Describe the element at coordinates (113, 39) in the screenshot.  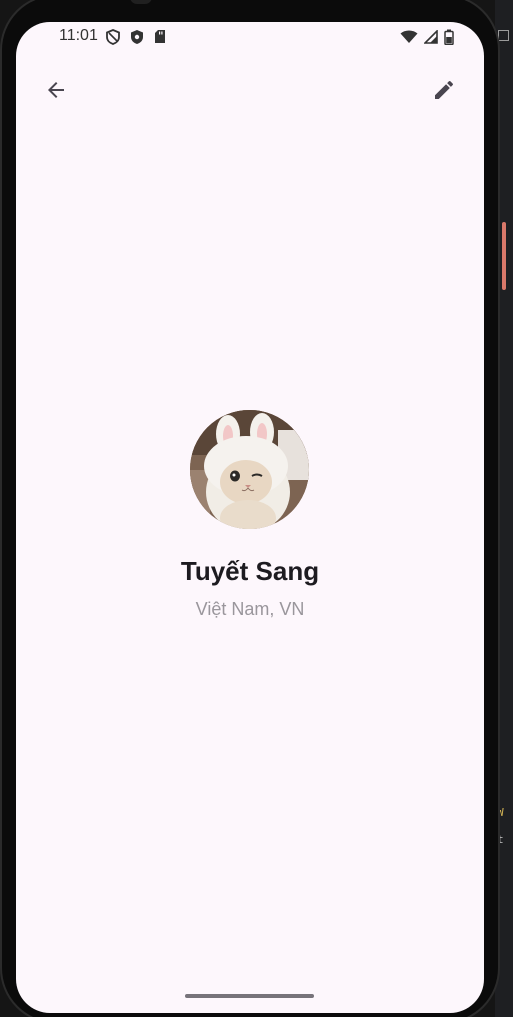
I see `shield-outline-icon` at that location.